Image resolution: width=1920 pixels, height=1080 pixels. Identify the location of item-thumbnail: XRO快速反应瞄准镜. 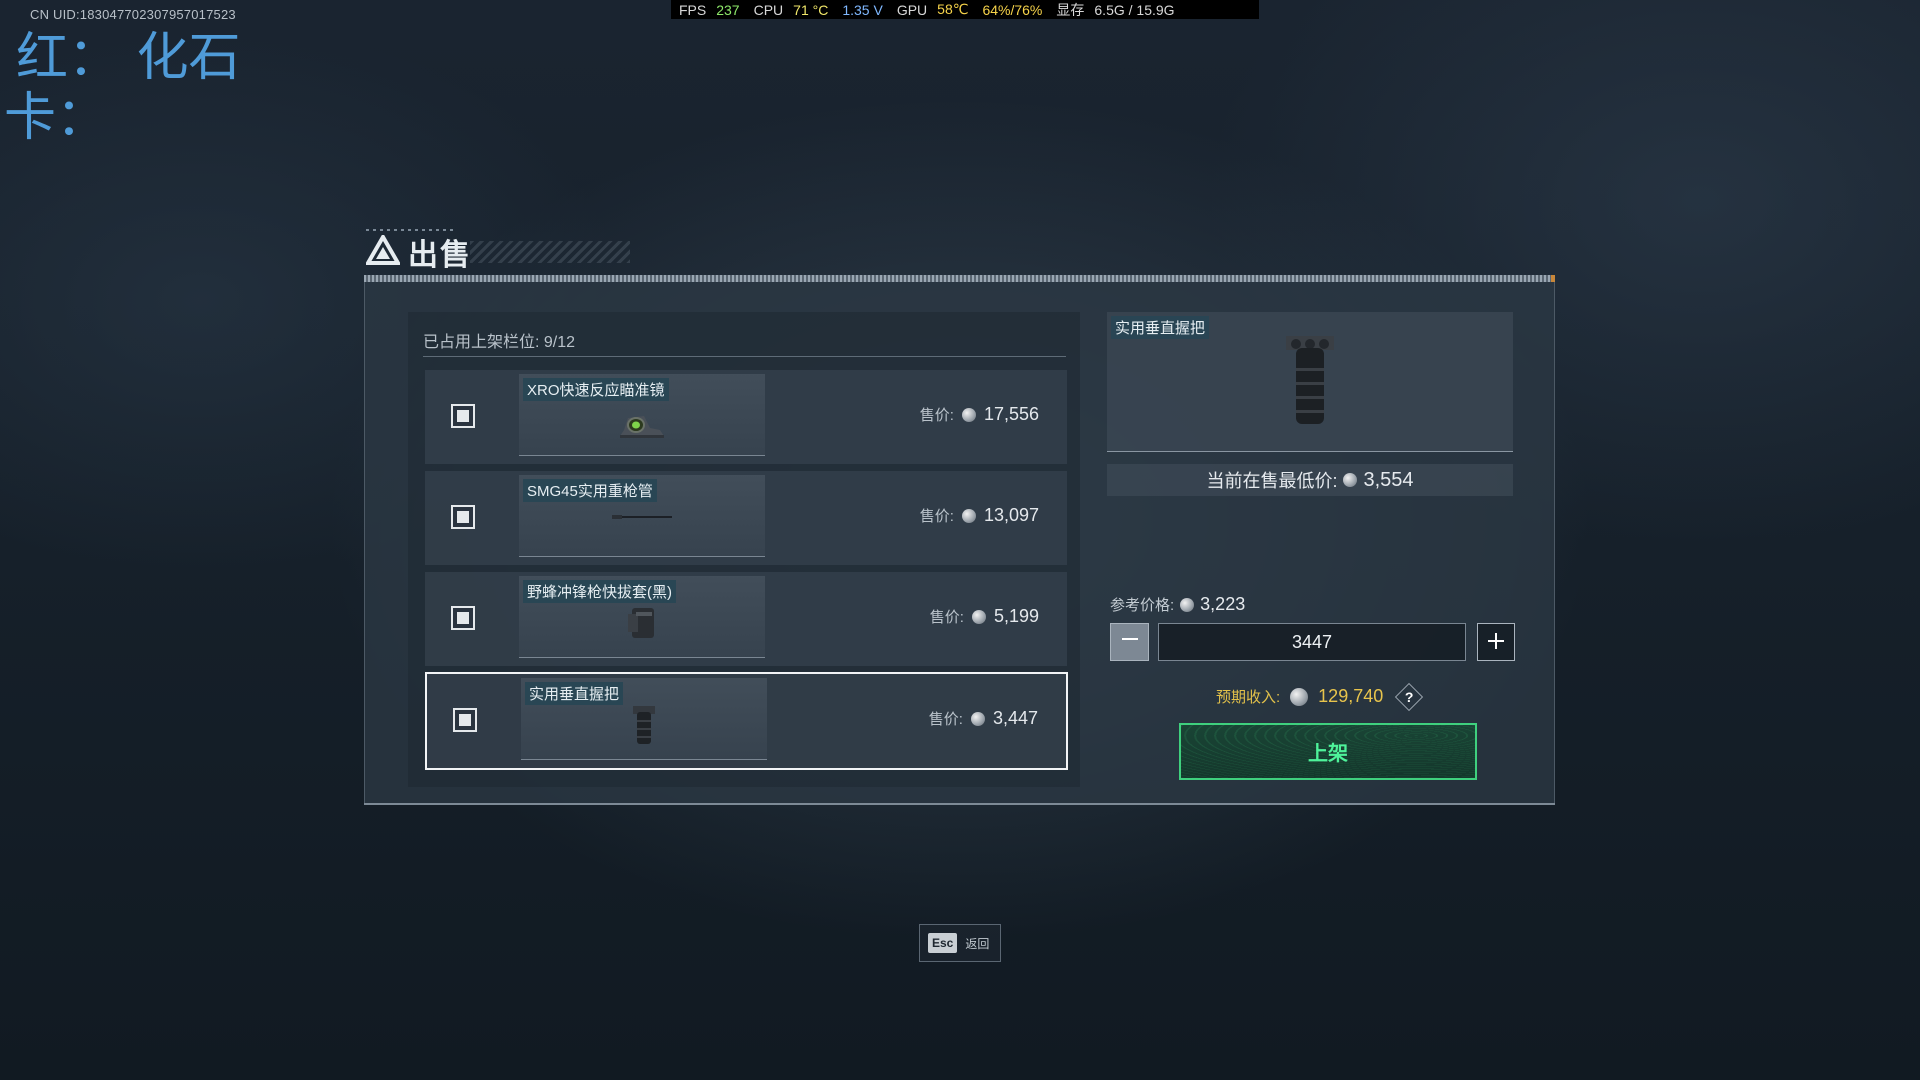
(642, 415).